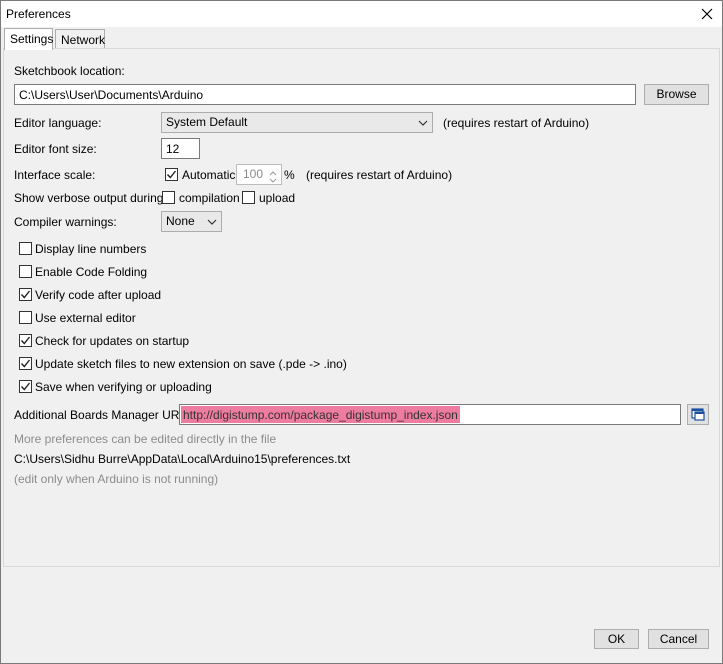 The image size is (723, 664). What do you see at coordinates (297, 122) in the screenshot?
I see `editor-language-select: System Default` at bounding box center [297, 122].